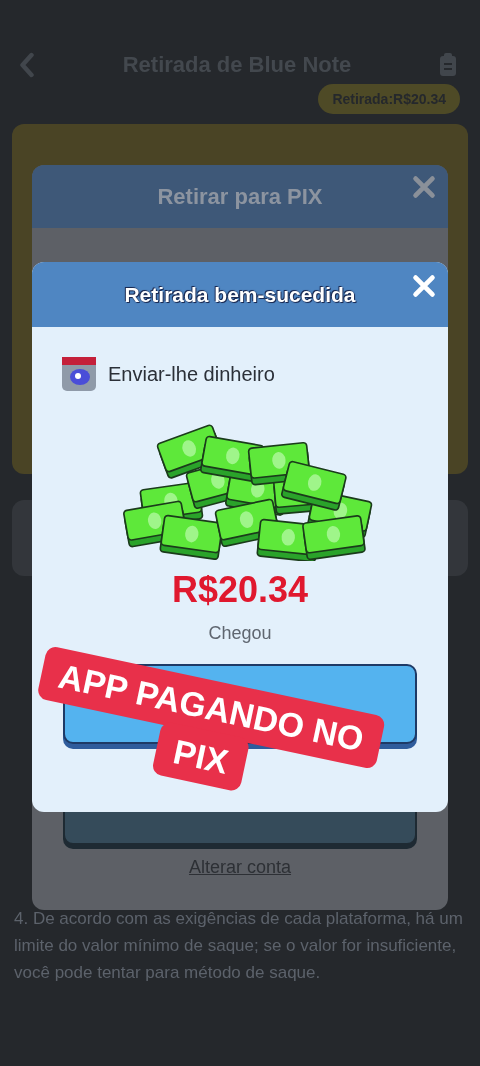 The image size is (480, 1066). What do you see at coordinates (27, 65) in the screenshot?
I see `back-icon` at bounding box center [27, 65].